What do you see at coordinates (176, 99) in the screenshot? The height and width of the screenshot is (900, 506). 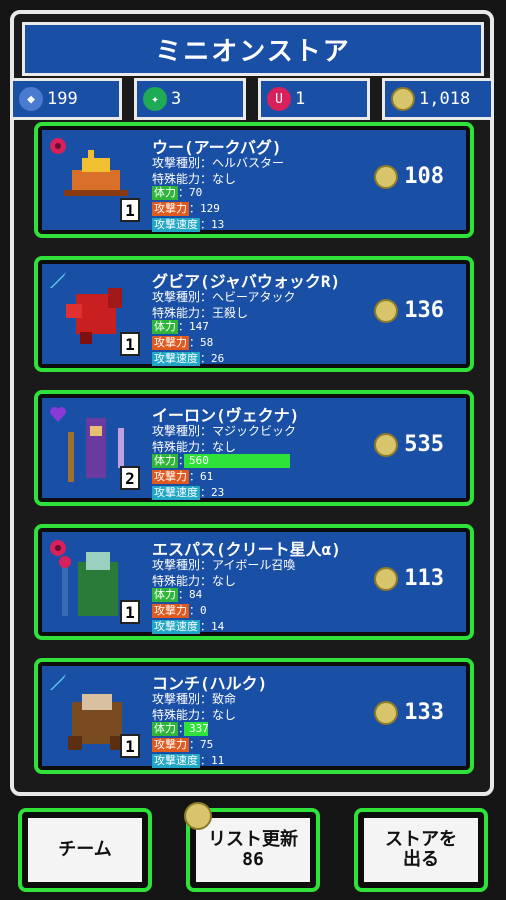 I see `currency-value: 3` at bounding box center [176, 99].